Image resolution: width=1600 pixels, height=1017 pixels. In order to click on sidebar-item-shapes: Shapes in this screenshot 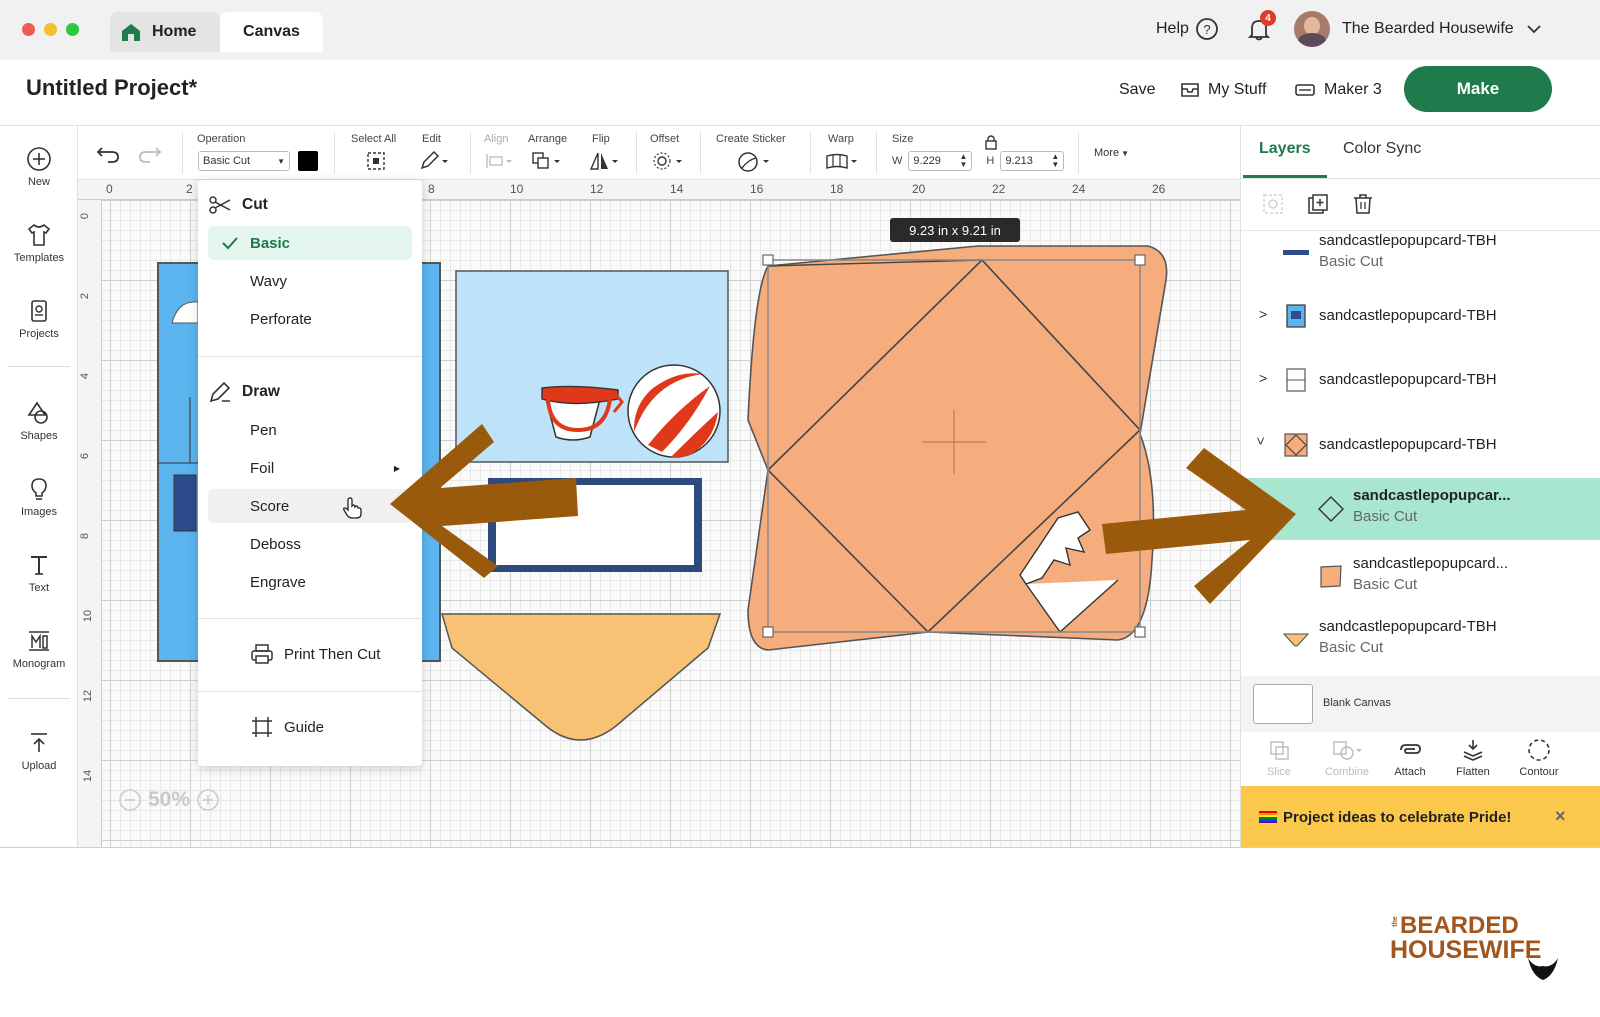, I will do `click(39, 421)`.